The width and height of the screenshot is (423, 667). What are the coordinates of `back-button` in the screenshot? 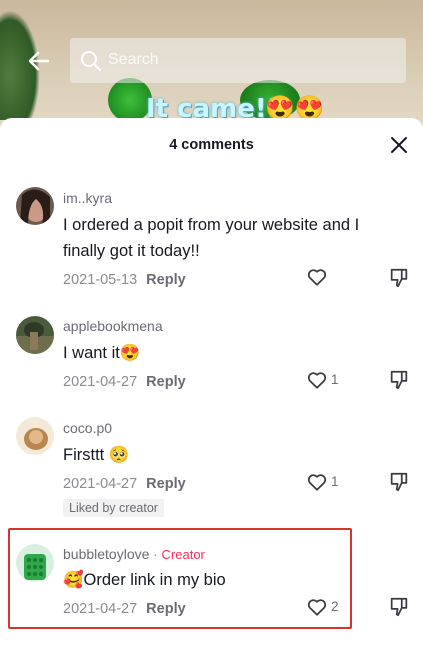 It's located at (39, 61).